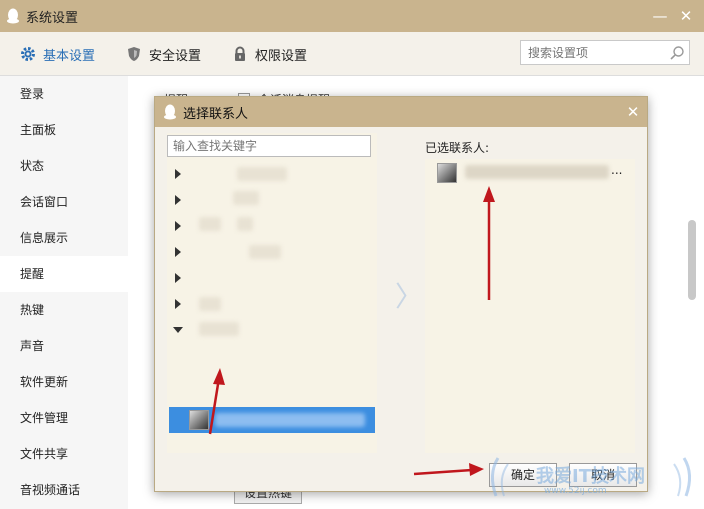 This screenshot has height=509, width=704. Describe the element at coordinates (591, 52) in the screenshot. I see `settings-search-input` at that location.